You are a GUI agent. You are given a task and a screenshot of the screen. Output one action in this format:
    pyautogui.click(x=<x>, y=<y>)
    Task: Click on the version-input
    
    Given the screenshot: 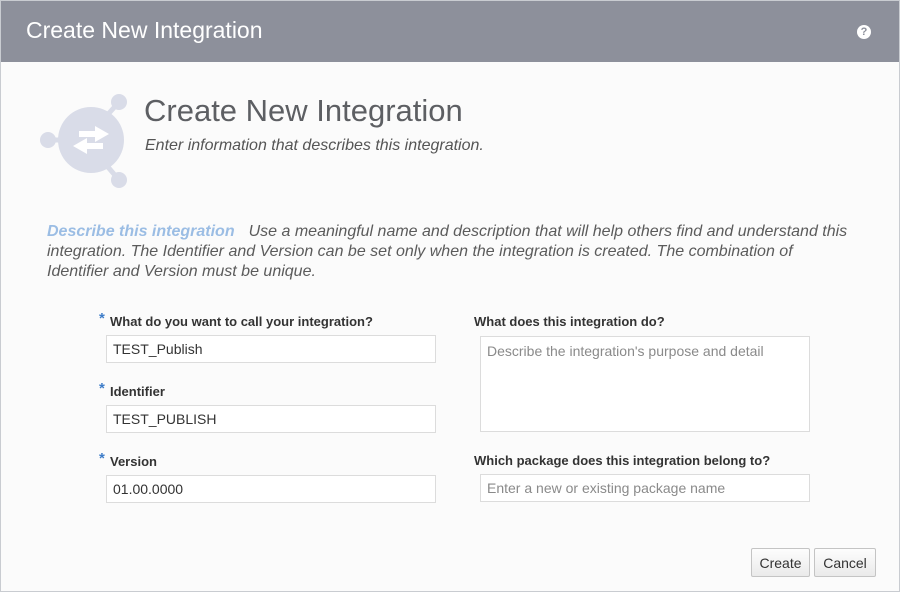 What is the action you would take?
    pyautogui.click(x=271, y=489)
    